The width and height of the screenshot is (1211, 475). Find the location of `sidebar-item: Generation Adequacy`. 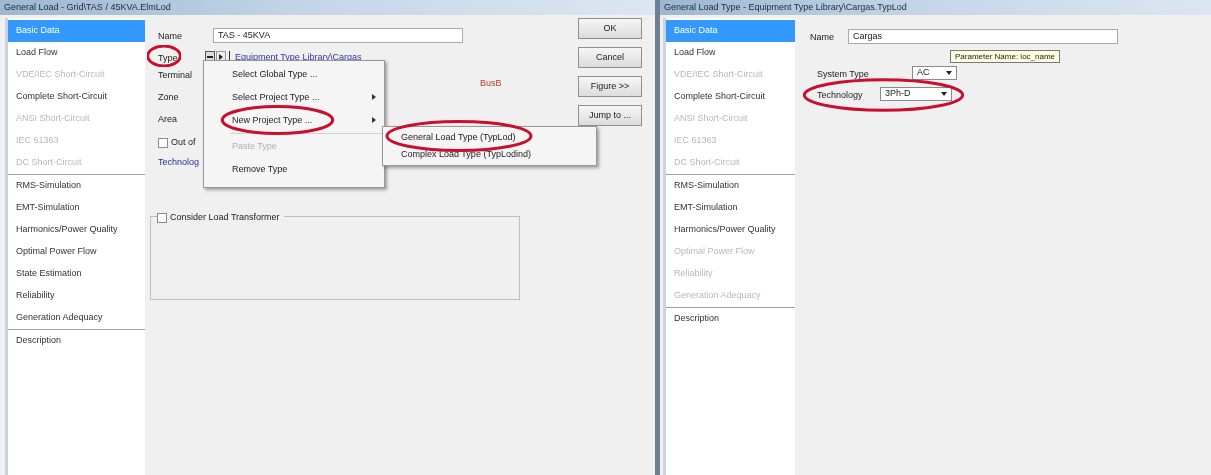

sidebar-item: Generation Adequacy is located at coordinates (76, 318).